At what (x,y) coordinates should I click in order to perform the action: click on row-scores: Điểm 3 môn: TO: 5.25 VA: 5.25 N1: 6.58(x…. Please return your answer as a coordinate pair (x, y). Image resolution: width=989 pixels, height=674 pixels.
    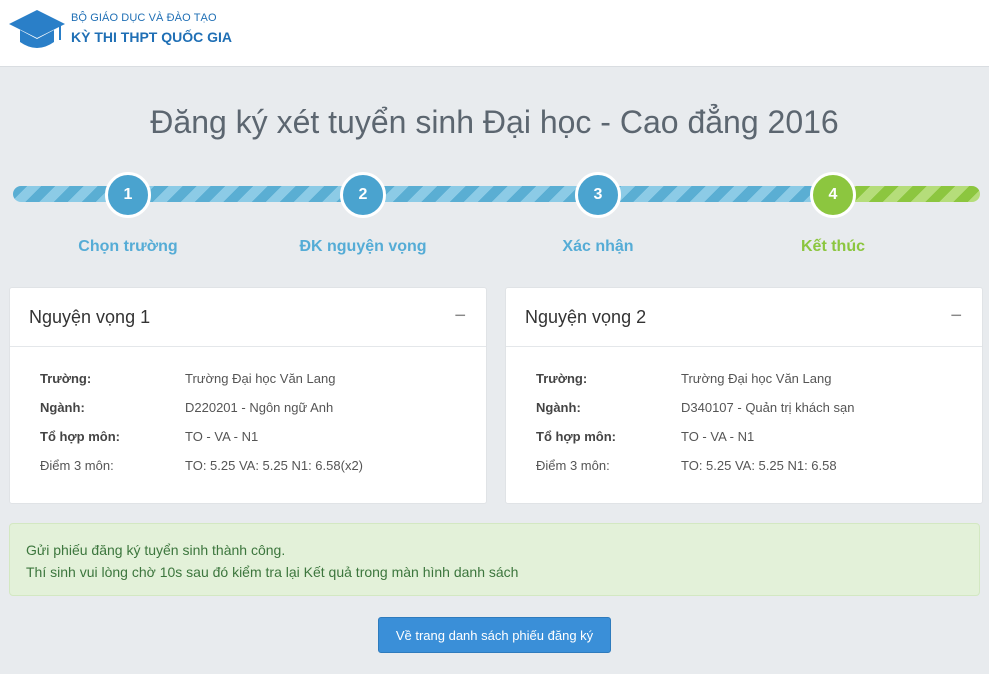
    Looking at the image, I should click on (250, 472).